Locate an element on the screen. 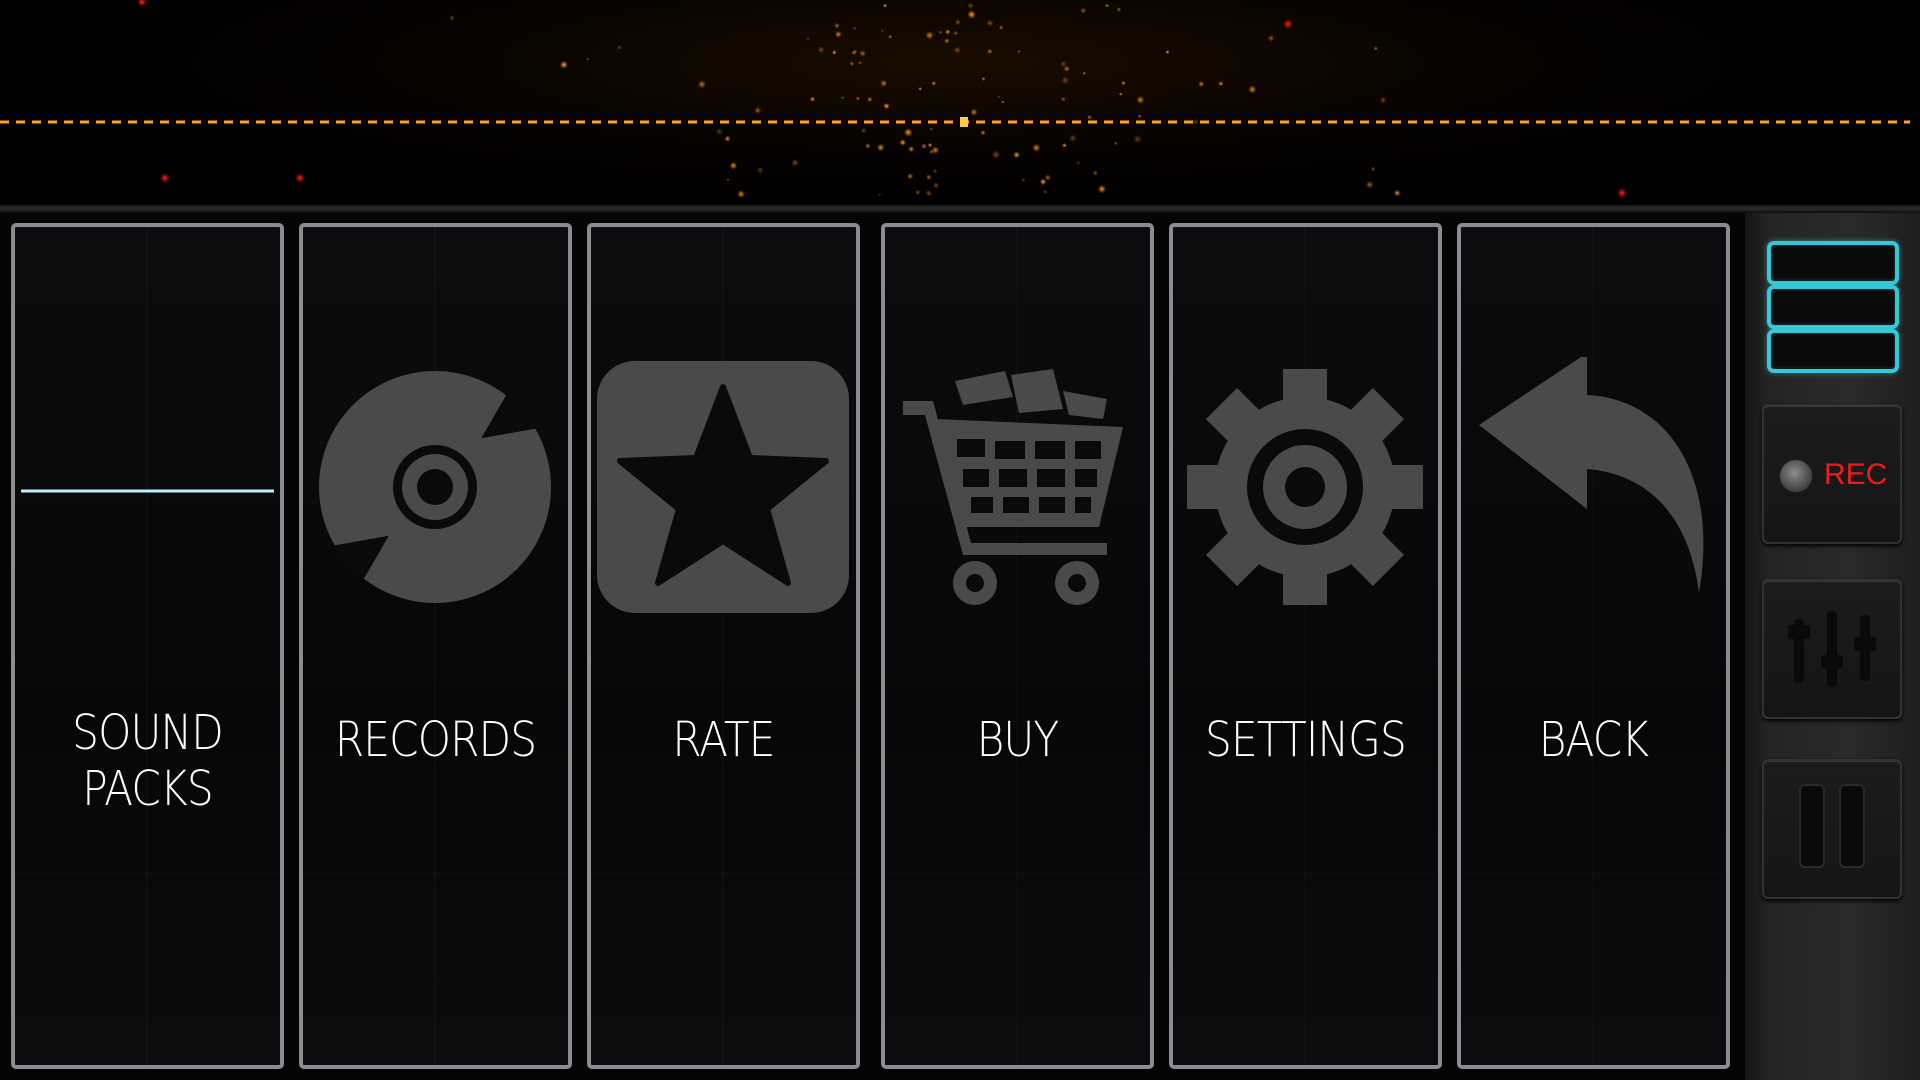 The width and height of the screenshot is (1920, 1080). sound-packs-button: SOUND PACKS is located at coordinates (147, 646).